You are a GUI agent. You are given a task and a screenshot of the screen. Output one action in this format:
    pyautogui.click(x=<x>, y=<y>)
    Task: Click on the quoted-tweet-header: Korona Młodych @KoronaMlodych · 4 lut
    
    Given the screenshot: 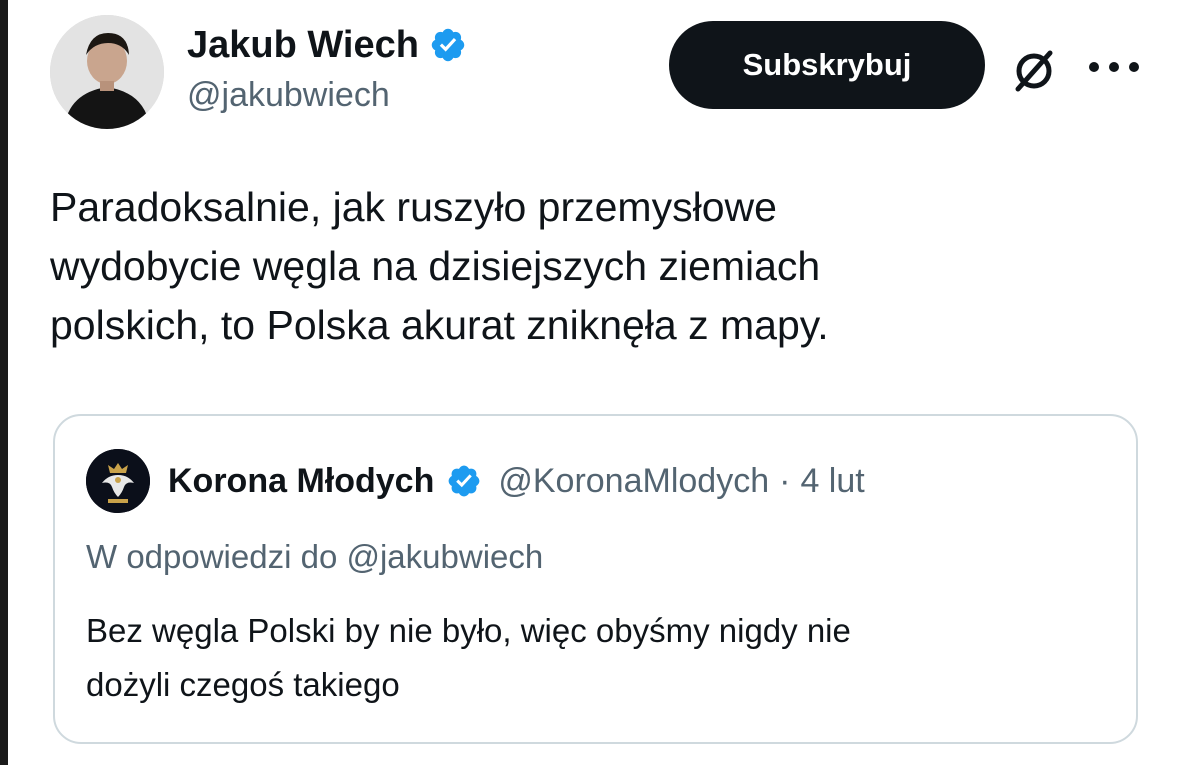 What is the action you would take?
    pyautogui.click(x=516, y=481)
    